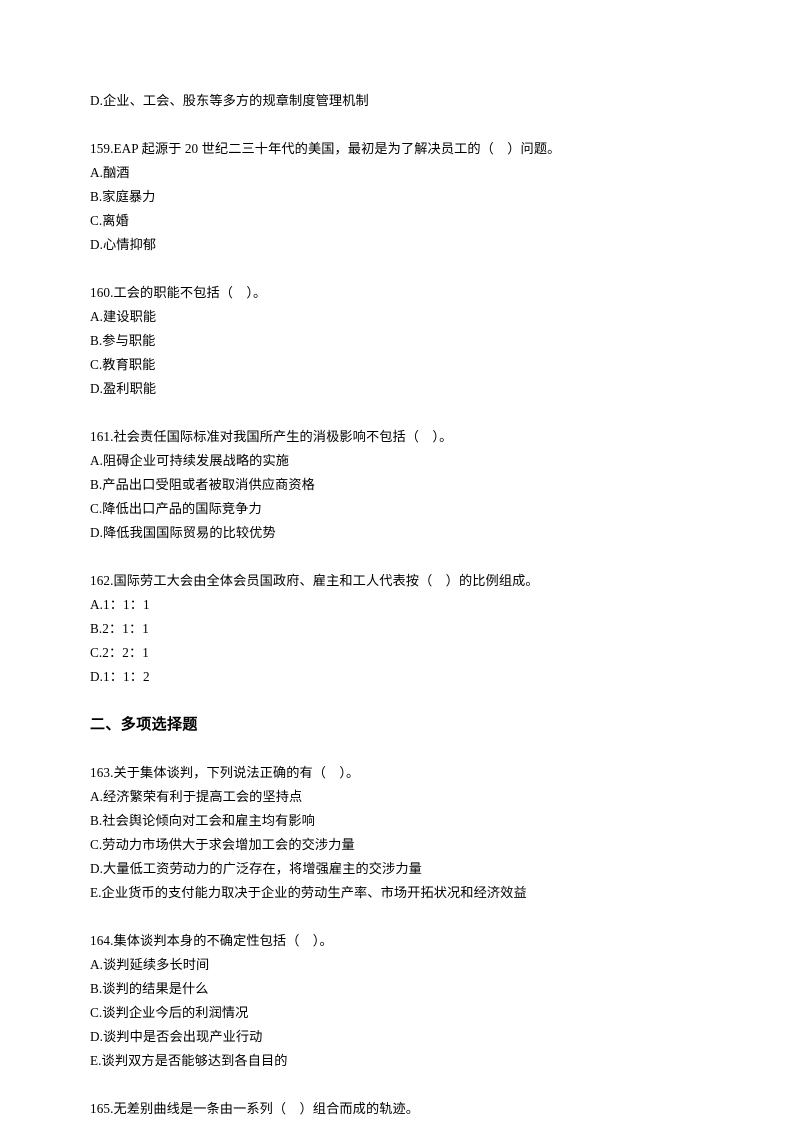  Describe the element at coordinates (202, 484) in the screenshot. I see `option-item: B.产品出口受阻或者被取消供应商资格` at that location.